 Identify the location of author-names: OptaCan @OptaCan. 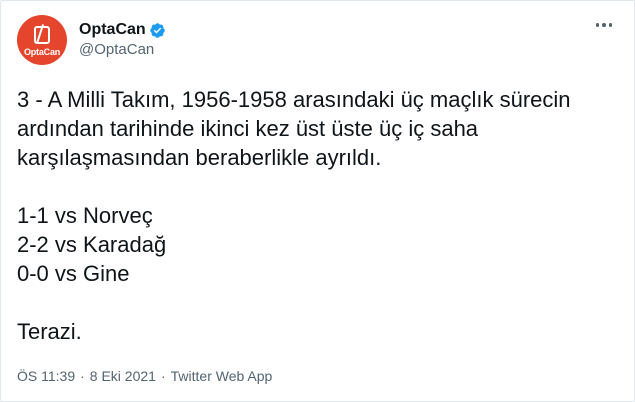
(122, 40).